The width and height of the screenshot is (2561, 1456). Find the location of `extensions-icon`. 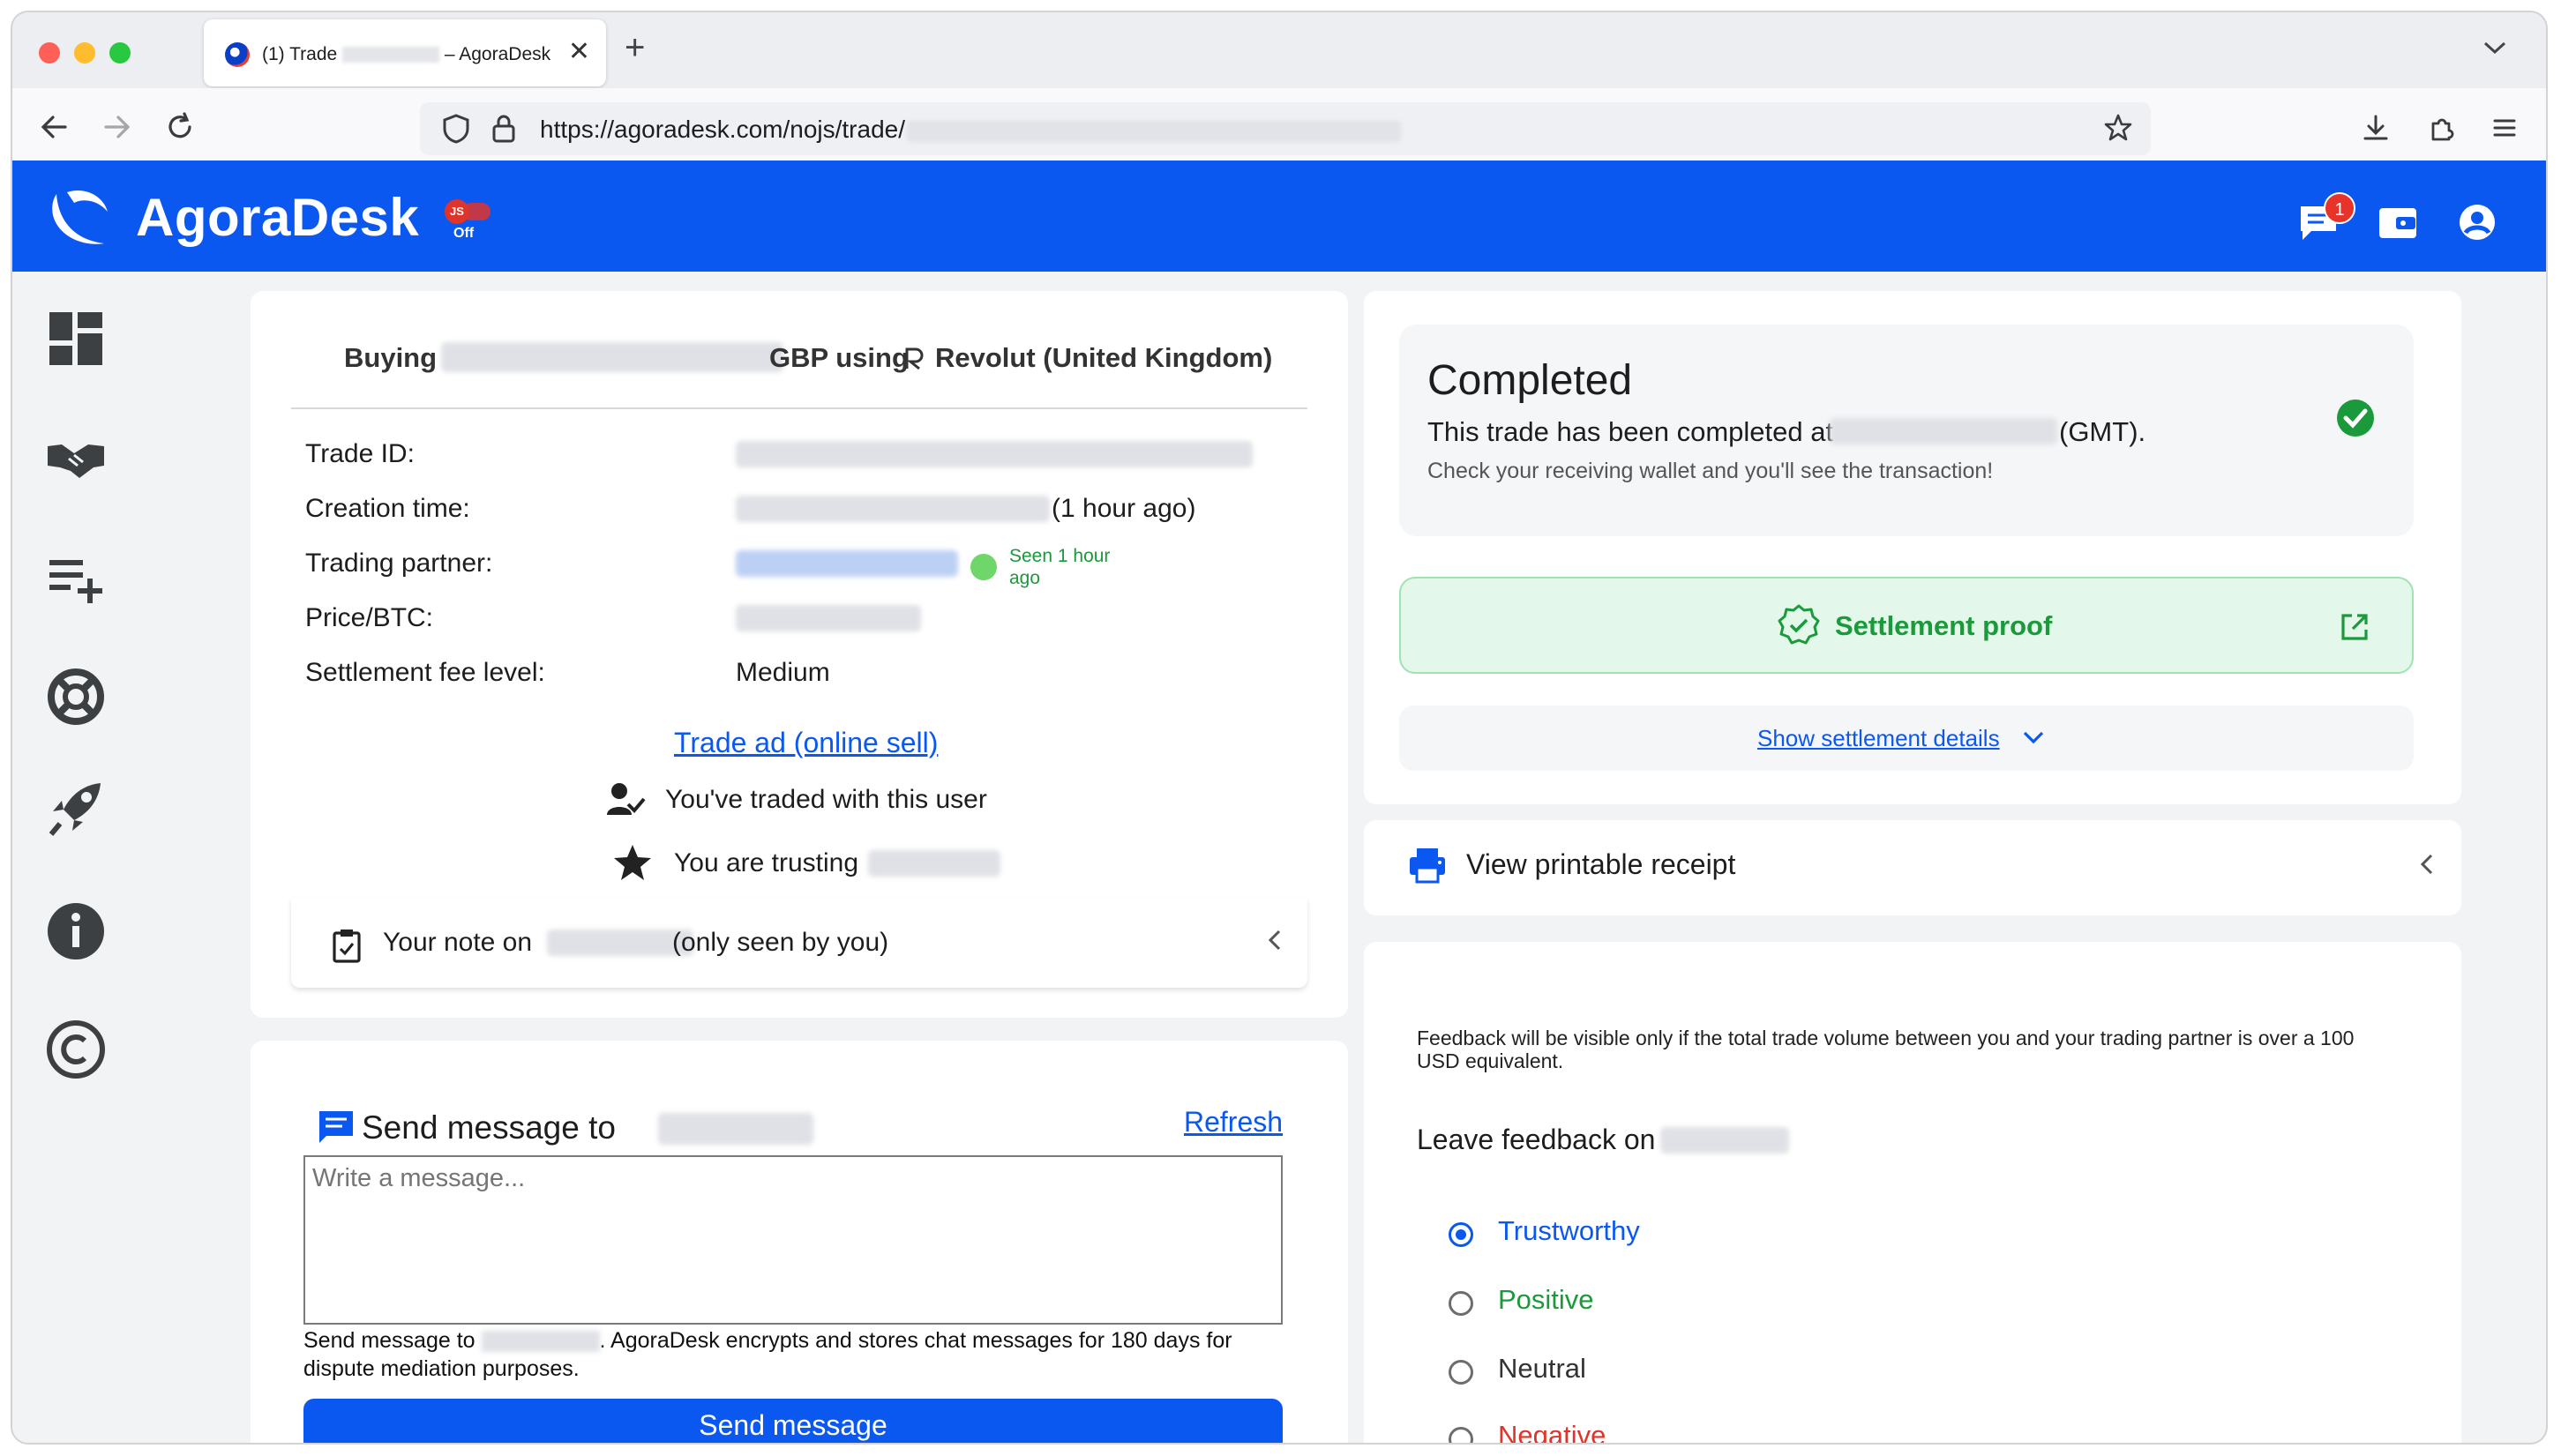

extensions-icon is located at coordinates (2441, 128).